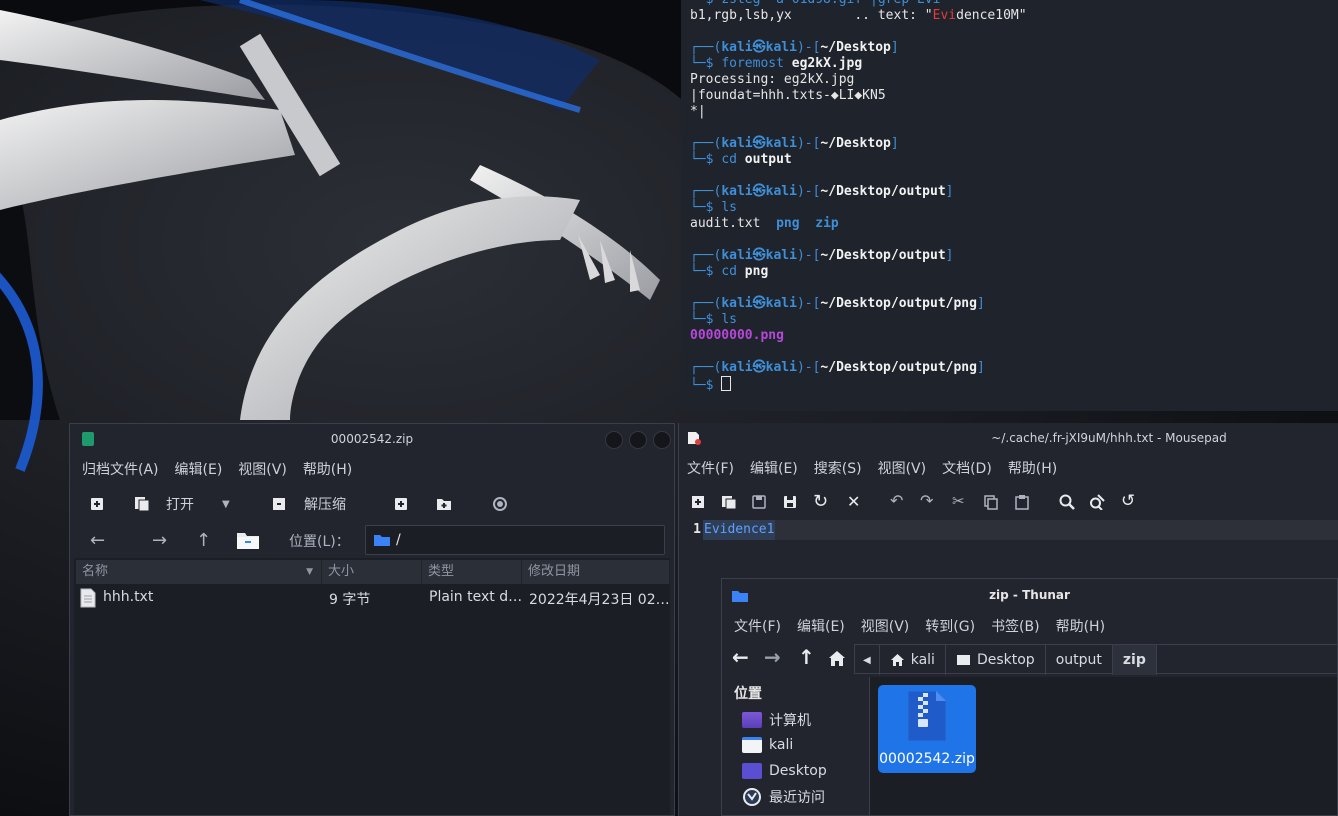  Describe the element at coordinates (820, 501) in the screenshot. I see `reload-icon: ↻` at that location.